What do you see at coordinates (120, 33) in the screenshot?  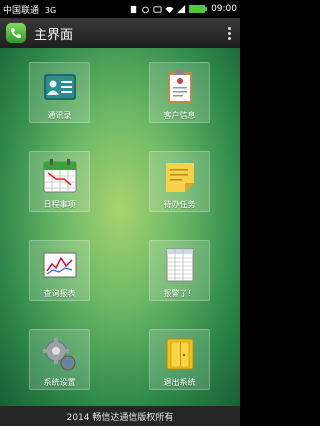 I see `title-bar: 主界面` at bounding box center [120, 33].